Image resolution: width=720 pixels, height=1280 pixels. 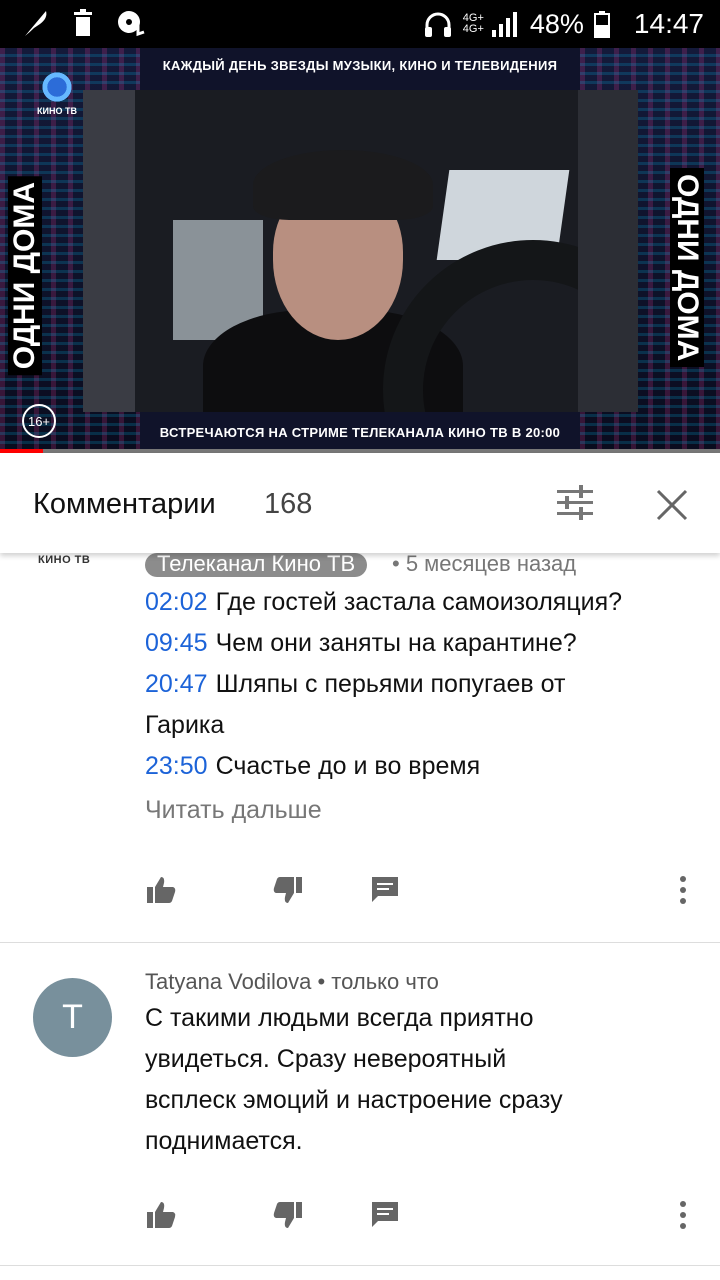 I want to click on comments-header: Комментарии 168, so click(x=360, y=503).